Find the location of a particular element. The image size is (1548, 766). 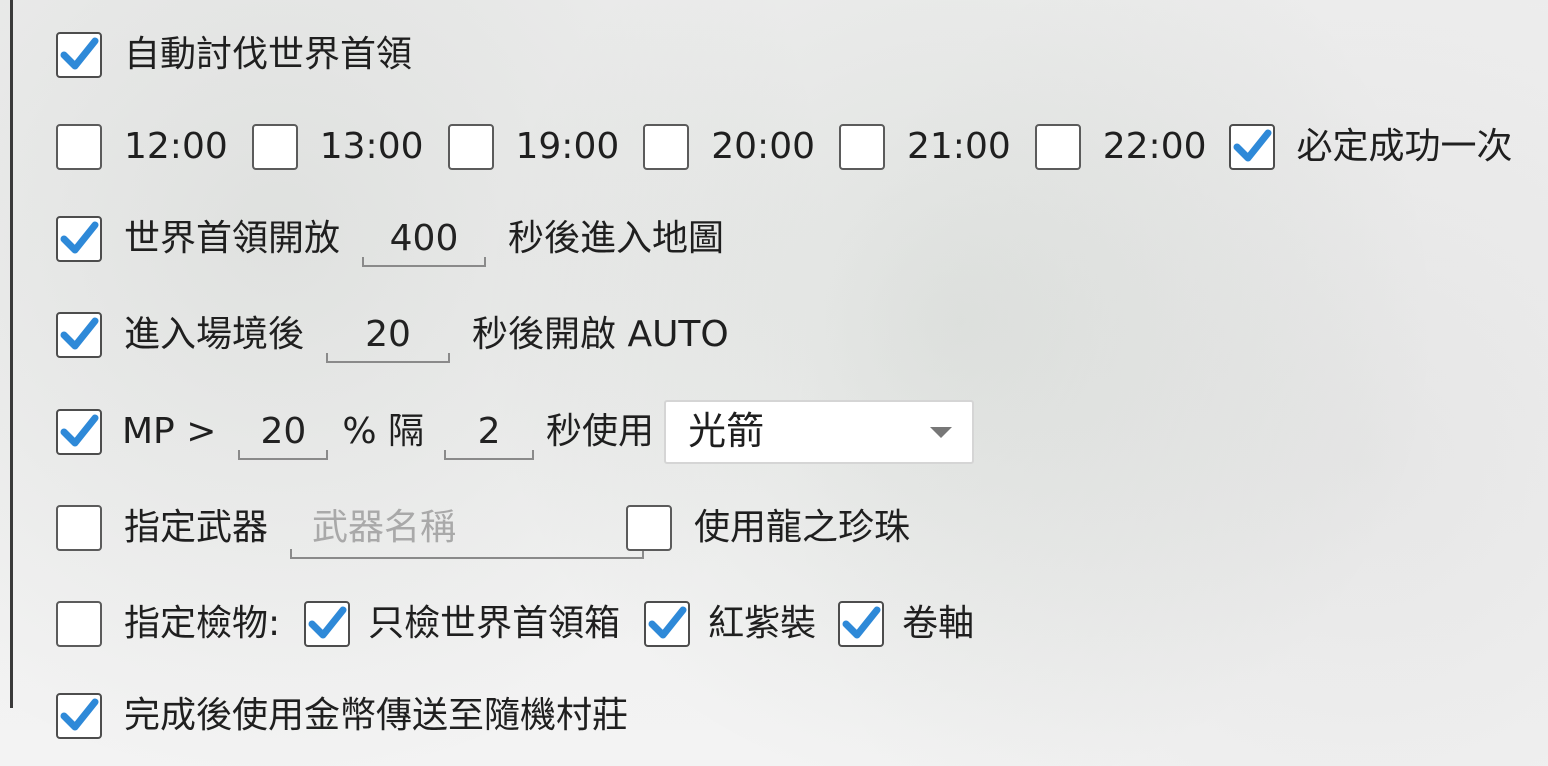

mp-checkbox is located at coordinates (79, 432).